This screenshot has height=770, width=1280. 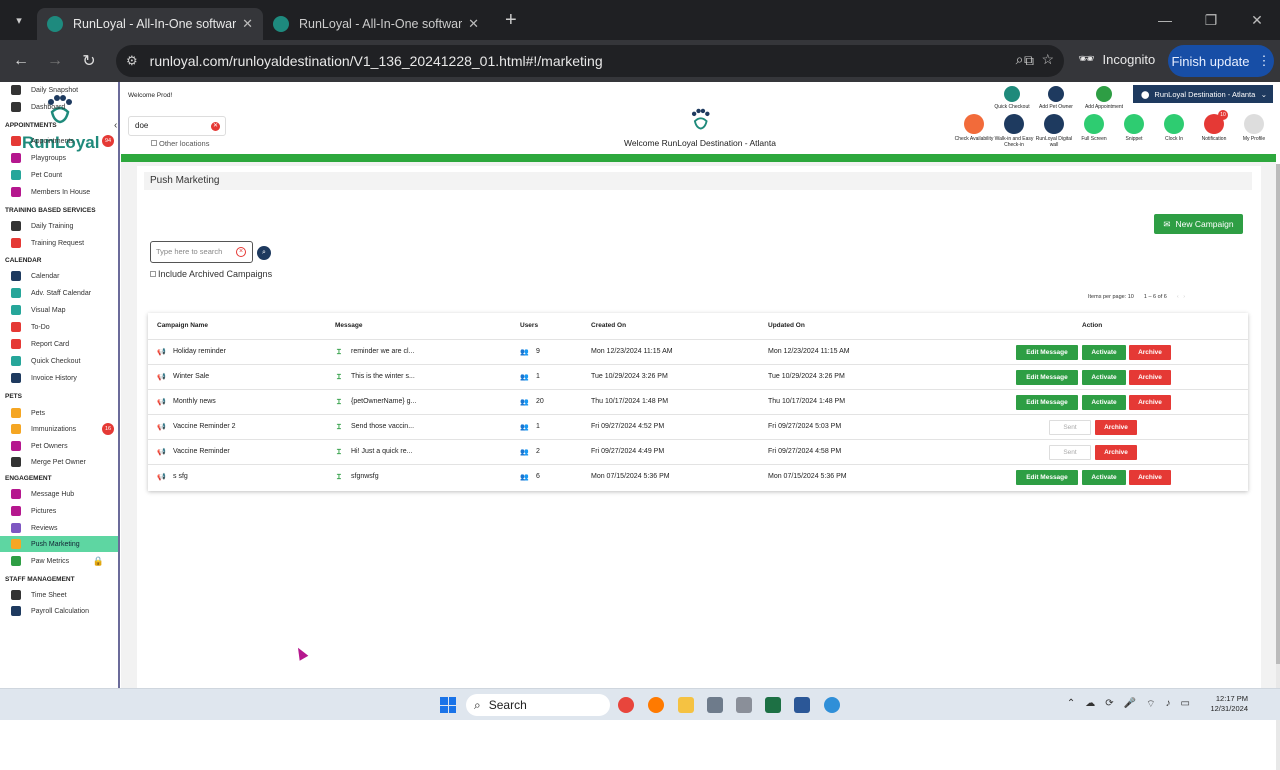 What do you see at coordinates (89, 61) in the screenshot?
I see `reload-icon: ↻` at bounding box center [89, 61].